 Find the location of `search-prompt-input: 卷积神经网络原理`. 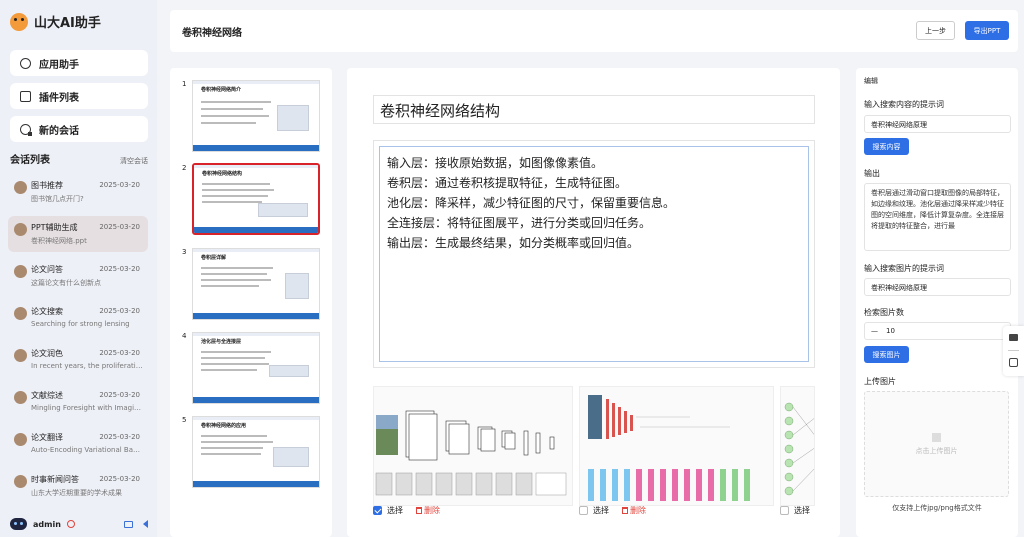

search-prompt-input: 卷积神经网络原理 is located at coordinates (937, 124).